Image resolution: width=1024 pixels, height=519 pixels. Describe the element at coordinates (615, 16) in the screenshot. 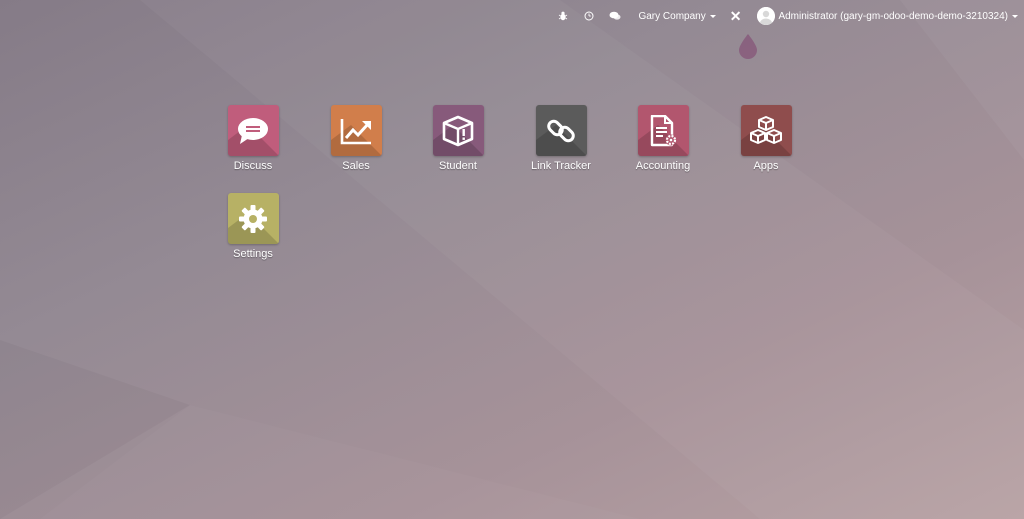

I see `chat-icon` at that location.